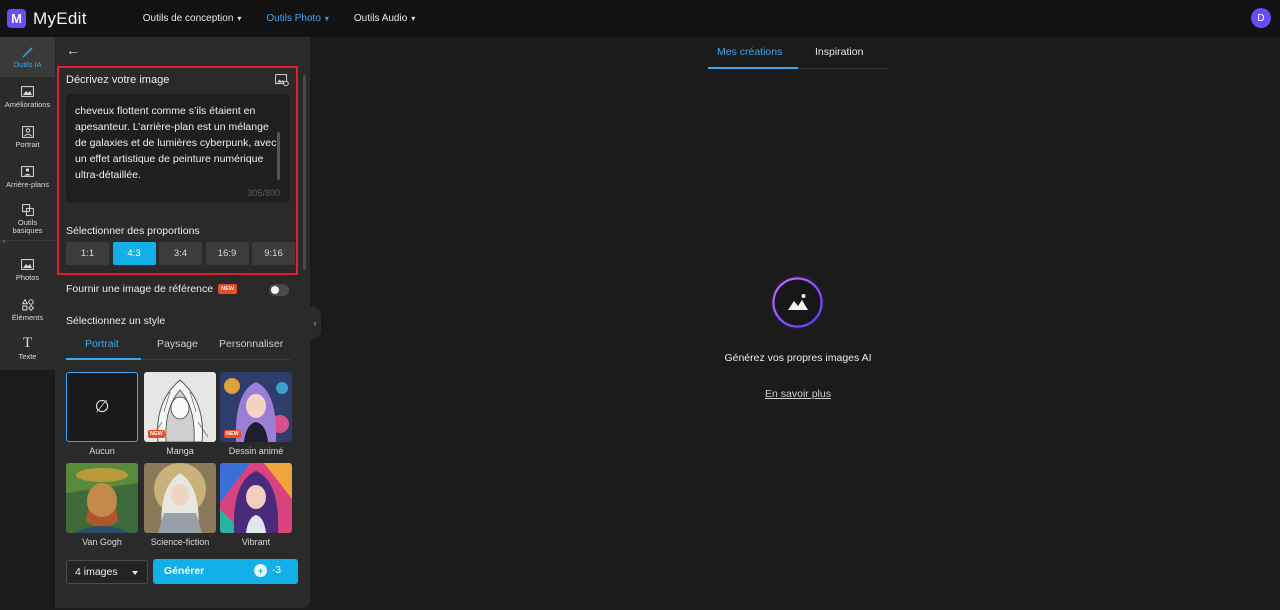 This screenshot has height=610, width=1280. What do you see at coordinates (102, 344) in the screenshot?
I see `tab-portrait: Portrait` at bounding box center [102, 344].